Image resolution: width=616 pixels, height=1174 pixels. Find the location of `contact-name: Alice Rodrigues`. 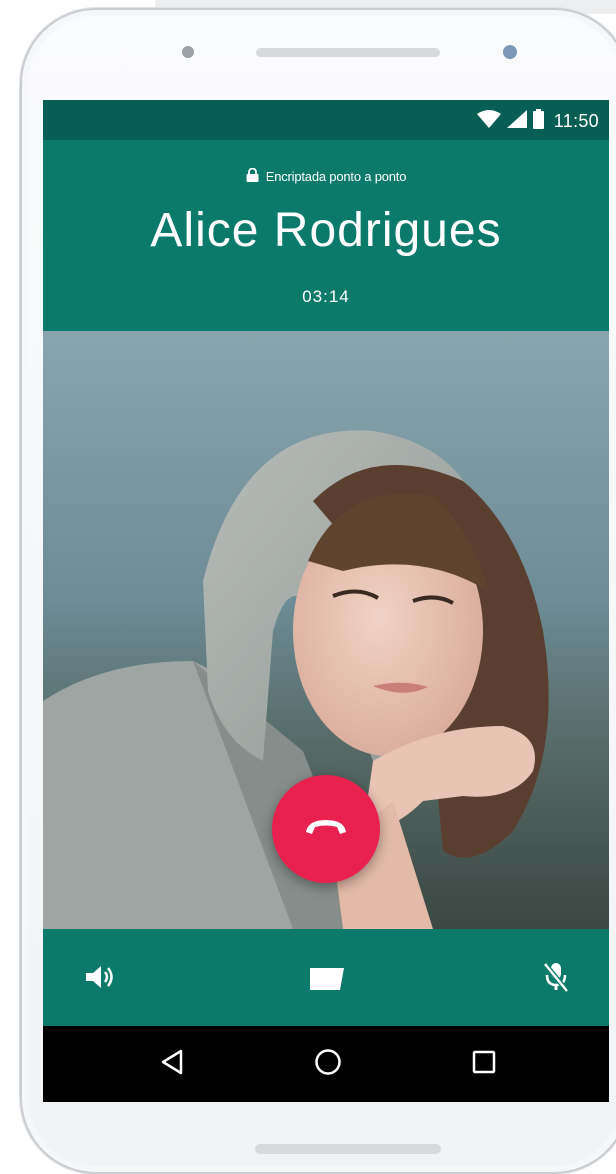

contact-name: Alice Rodrigues is located at coordinates (326, 230).